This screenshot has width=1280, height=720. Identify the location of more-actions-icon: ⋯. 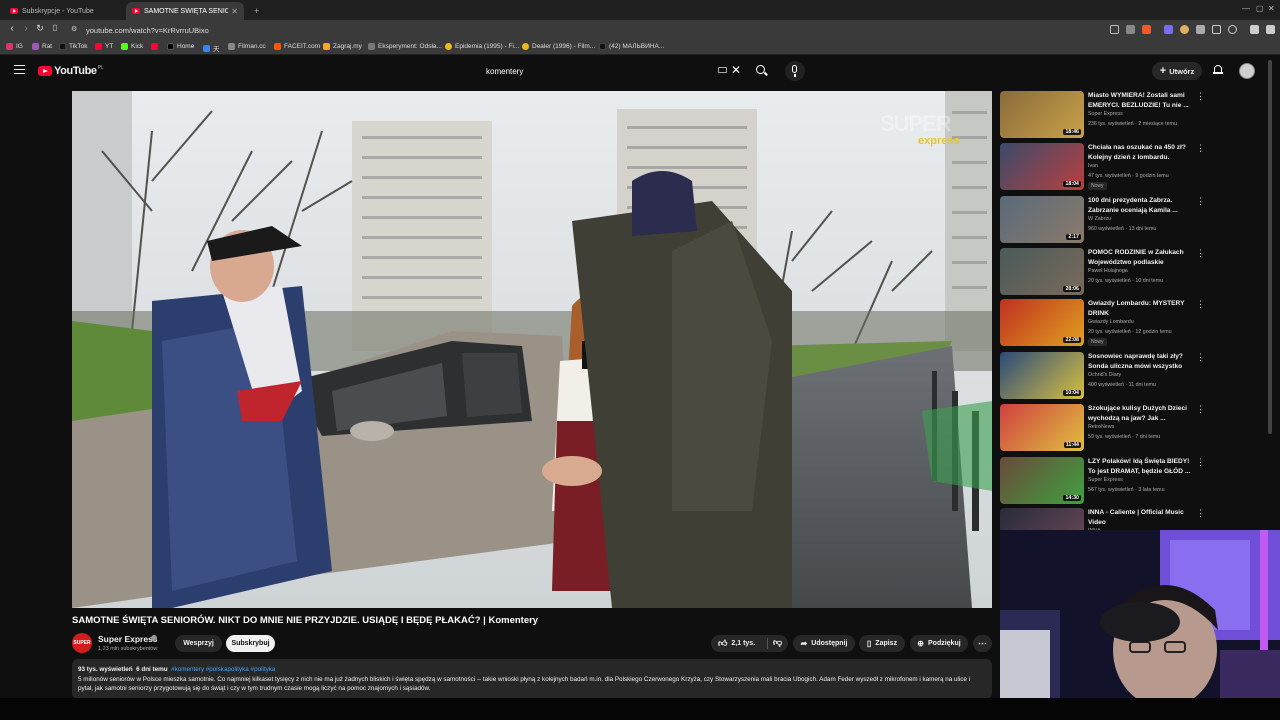
(982, 643).